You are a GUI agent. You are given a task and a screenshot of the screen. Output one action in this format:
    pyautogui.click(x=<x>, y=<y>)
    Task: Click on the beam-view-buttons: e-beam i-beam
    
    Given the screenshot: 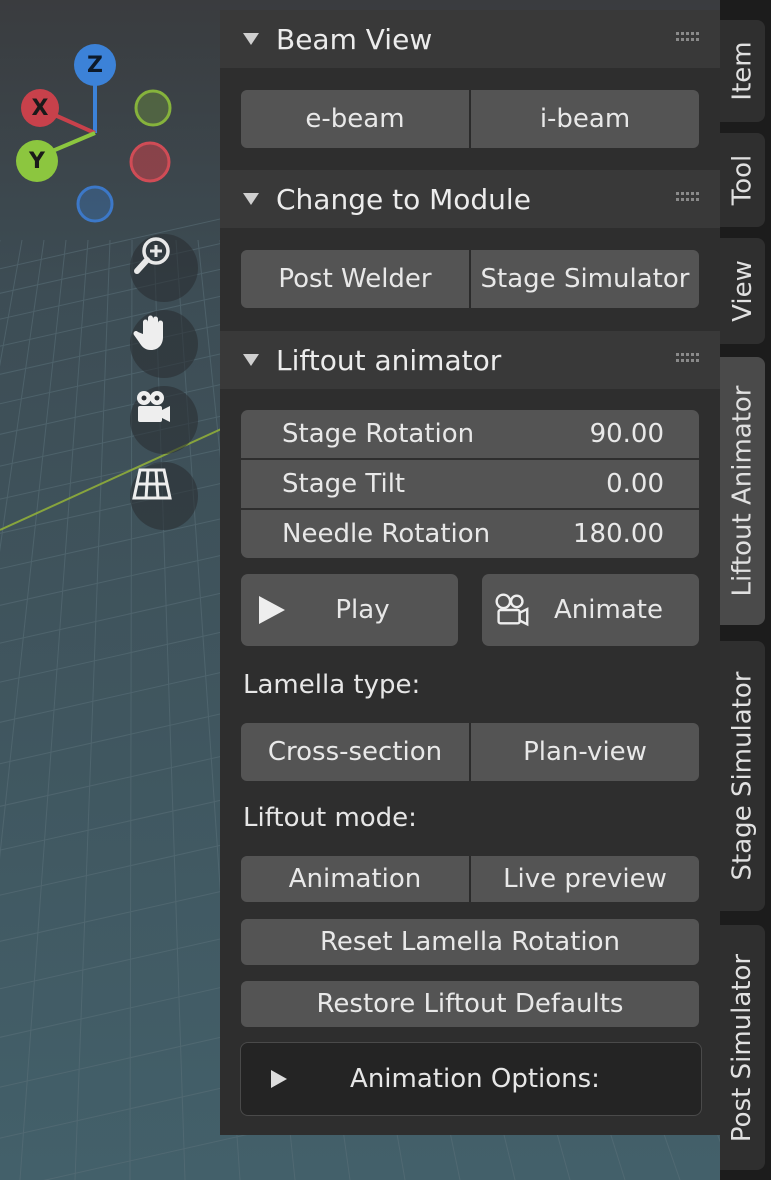 What is the action you would take?
    pyautogui.click(x=470, y=119)
    